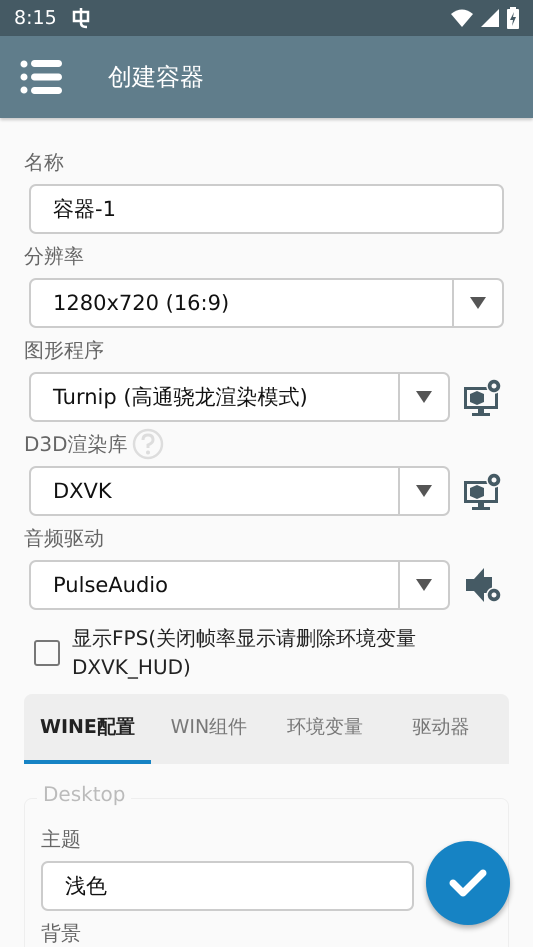 The height and width of the screenshot is (947, 533). I want to click on tab: 驱动器, so click(440, 729).